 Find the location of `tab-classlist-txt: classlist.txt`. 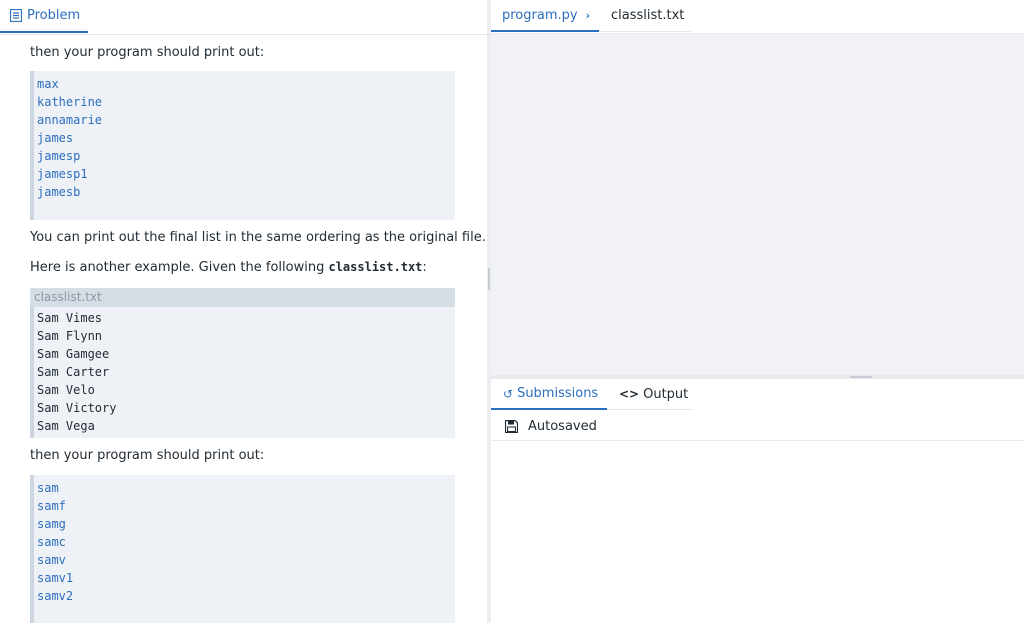

tab-classlist-txt: classlist.txt is located at coordinates (645, 16).